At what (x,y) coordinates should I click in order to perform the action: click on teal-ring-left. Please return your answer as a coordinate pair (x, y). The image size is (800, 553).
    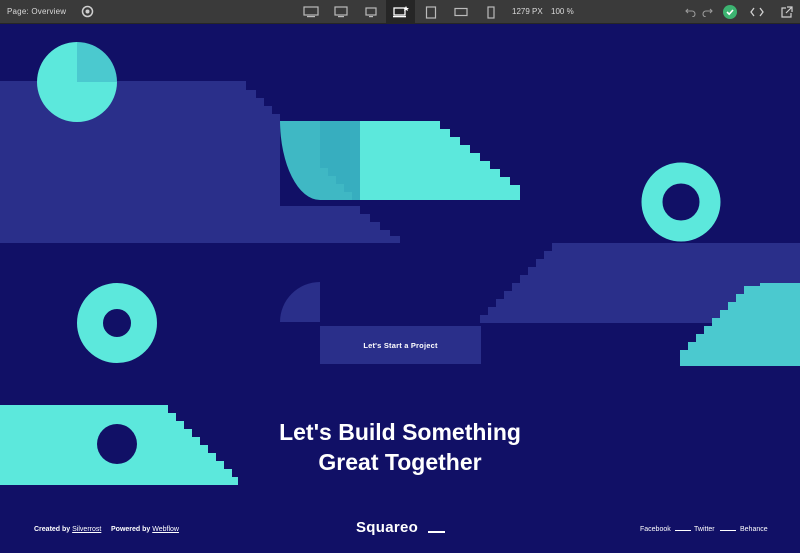
    Looking at the image, I should click on (117, 323).